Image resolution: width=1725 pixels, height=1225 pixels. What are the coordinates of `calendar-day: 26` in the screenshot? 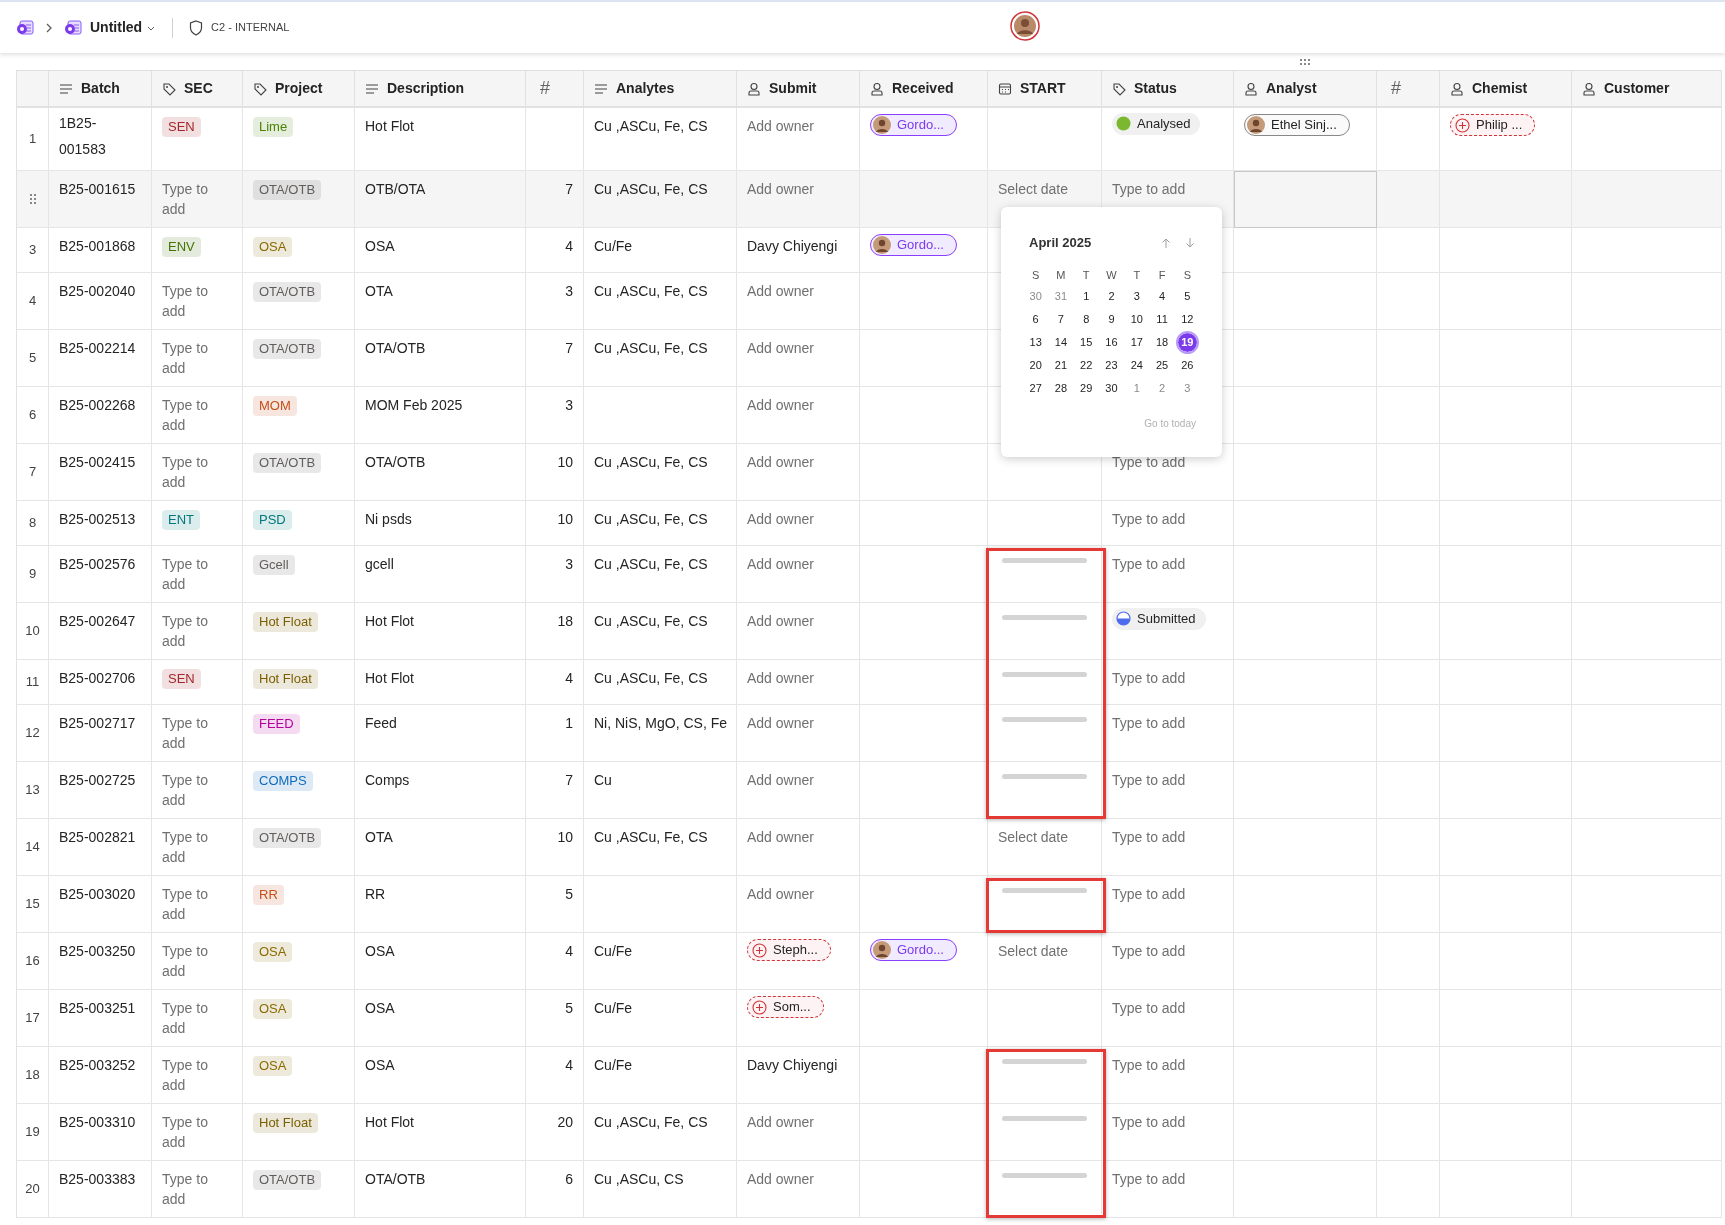 It's located at (1187, 365).